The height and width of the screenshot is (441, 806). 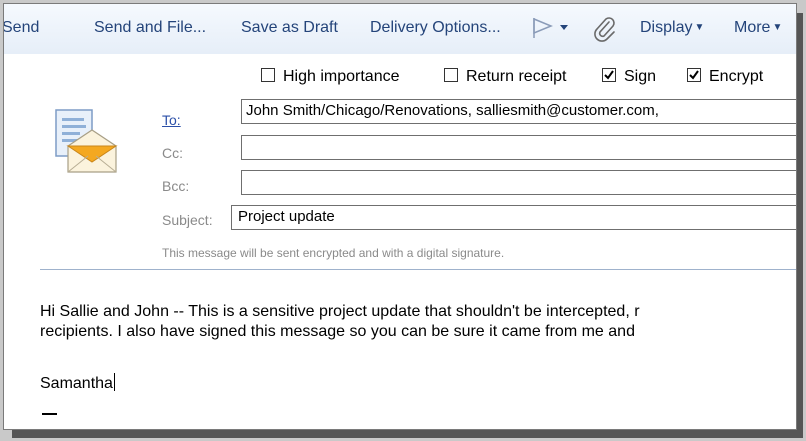 I want to click on attach-button, so click(x=605, y=31).